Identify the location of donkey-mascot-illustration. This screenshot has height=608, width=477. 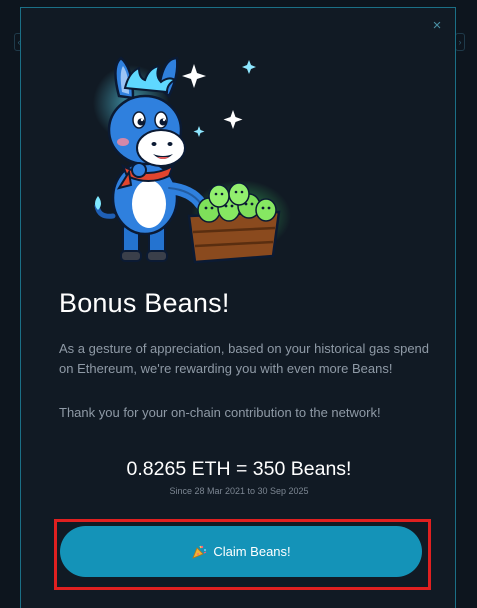
(192, 160).